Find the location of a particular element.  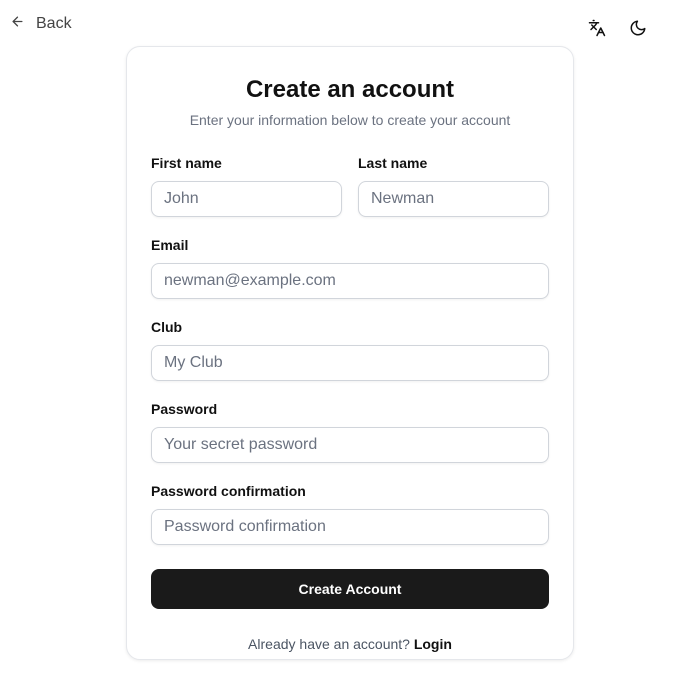

login-link: Login is located at coordinates (433, 644).